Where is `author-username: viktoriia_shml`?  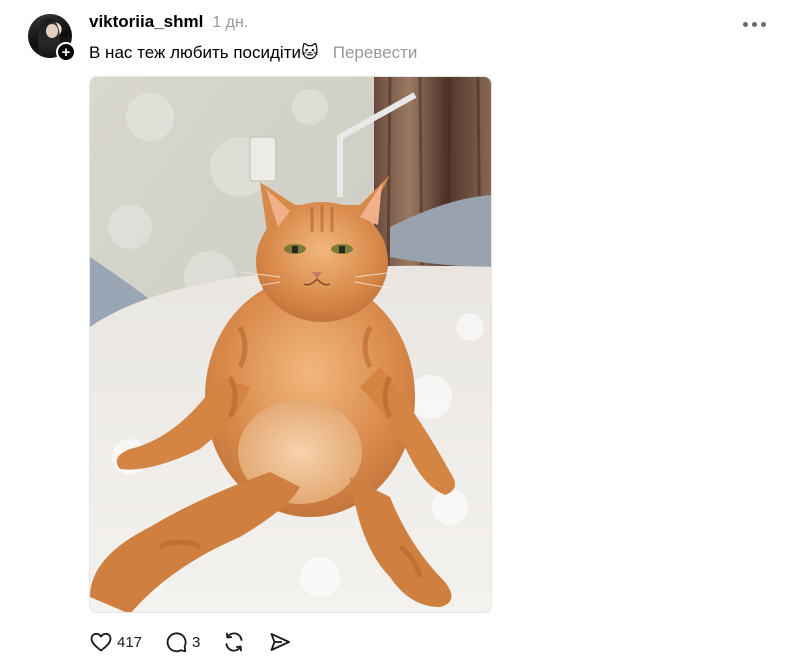 author-username: viktoriia_shml is located at coordinates (146, 22).